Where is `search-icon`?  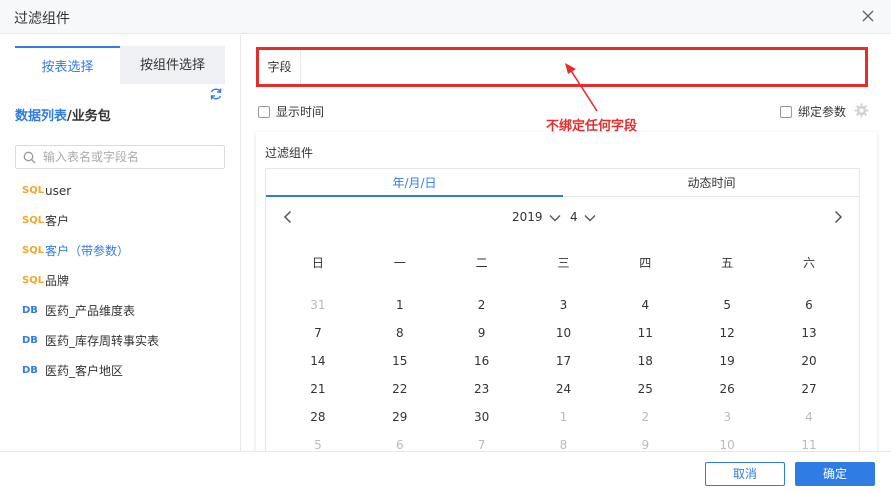 search-icon is located at coordinates (29, 157).